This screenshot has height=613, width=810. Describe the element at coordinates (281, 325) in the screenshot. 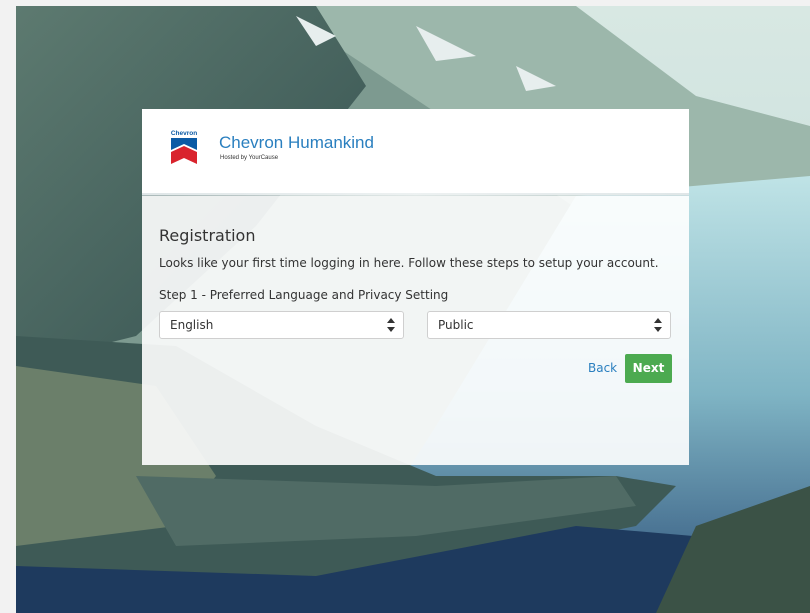

I see `language-select: English` at that location.